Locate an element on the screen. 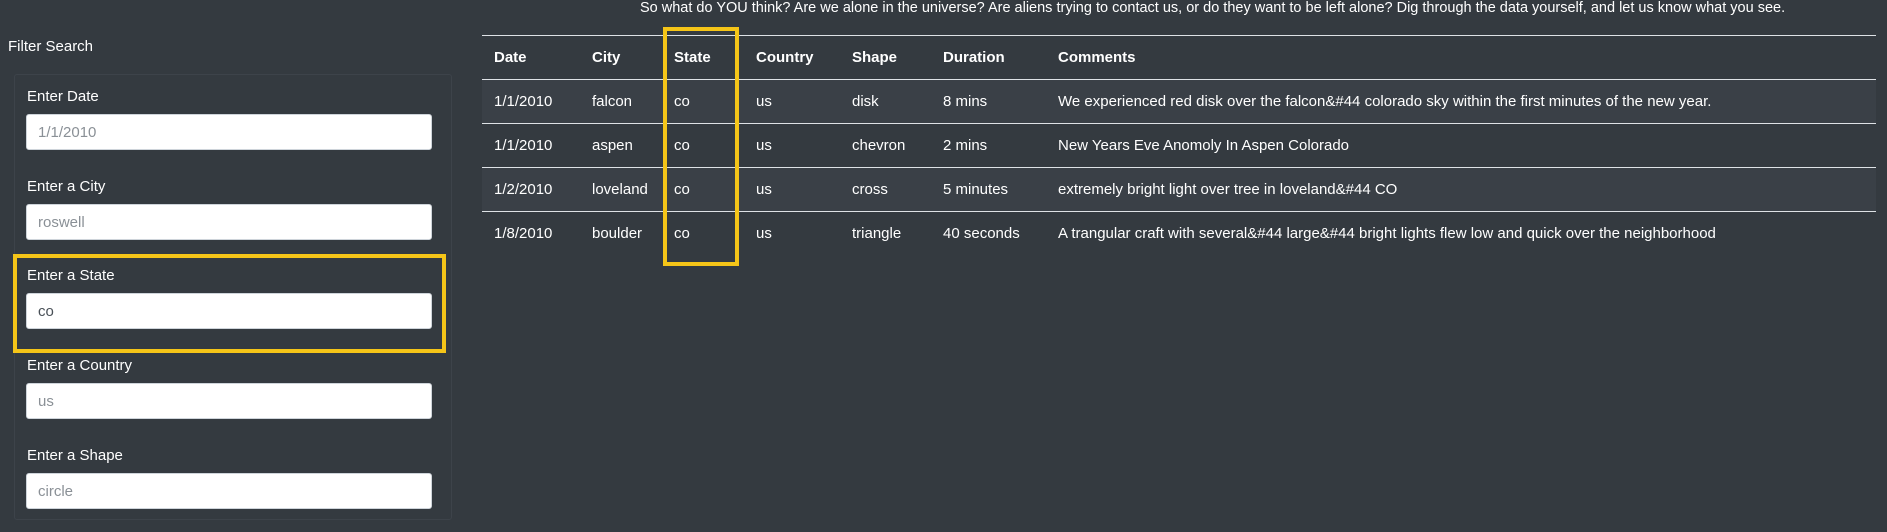 The image size is (1887, 532). city-filter-group: Enter a City is located at coordinates (229, 222).